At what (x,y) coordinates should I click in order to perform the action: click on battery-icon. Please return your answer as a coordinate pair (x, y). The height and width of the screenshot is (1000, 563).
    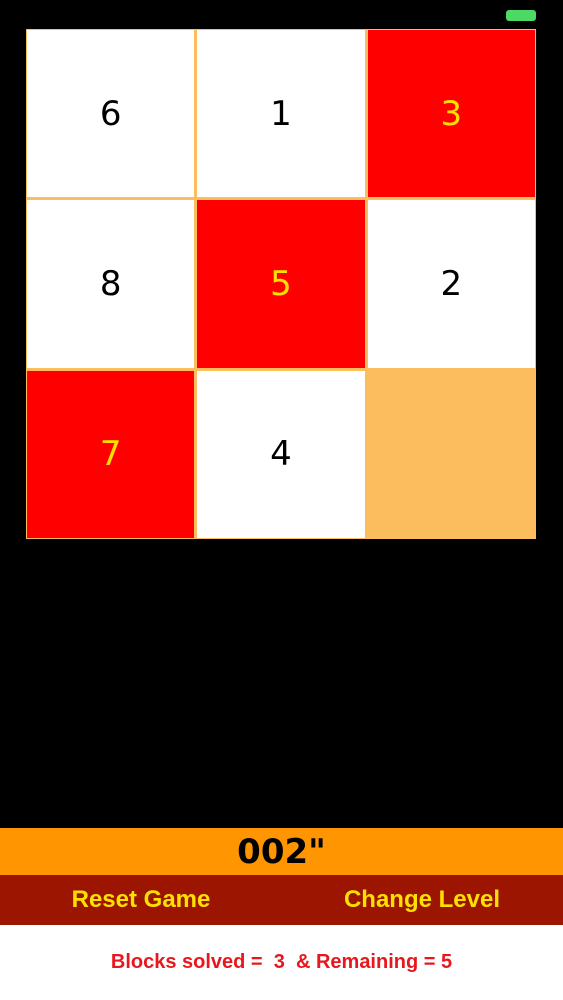
    Looking at the image, I should click on (521, 15).